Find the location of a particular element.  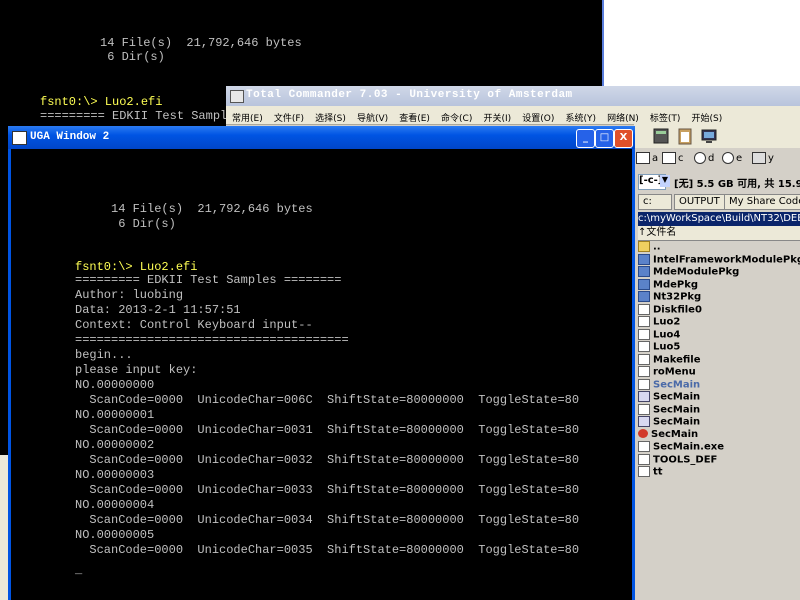

file-list-item: MdePkg is located at coordinates (668, 284).